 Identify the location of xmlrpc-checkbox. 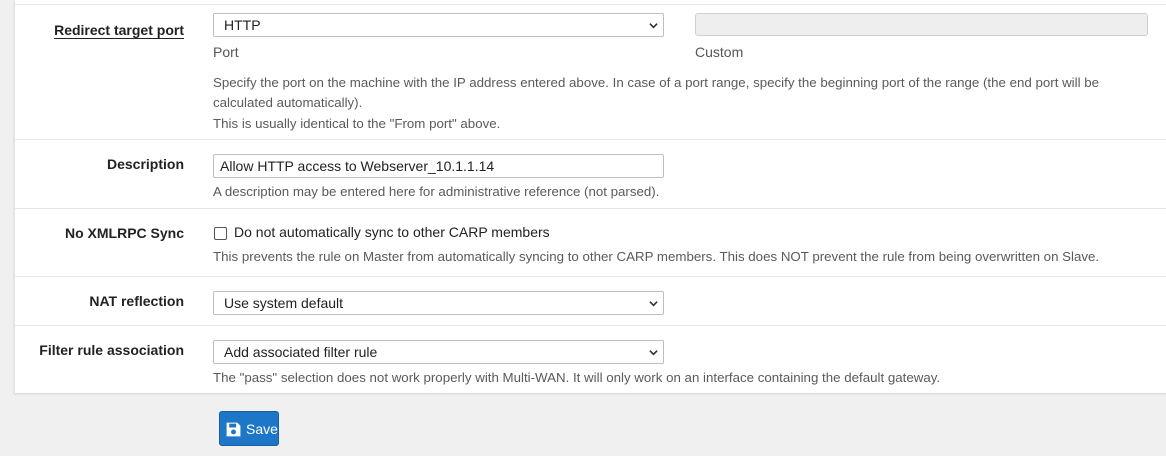
(220, 233).